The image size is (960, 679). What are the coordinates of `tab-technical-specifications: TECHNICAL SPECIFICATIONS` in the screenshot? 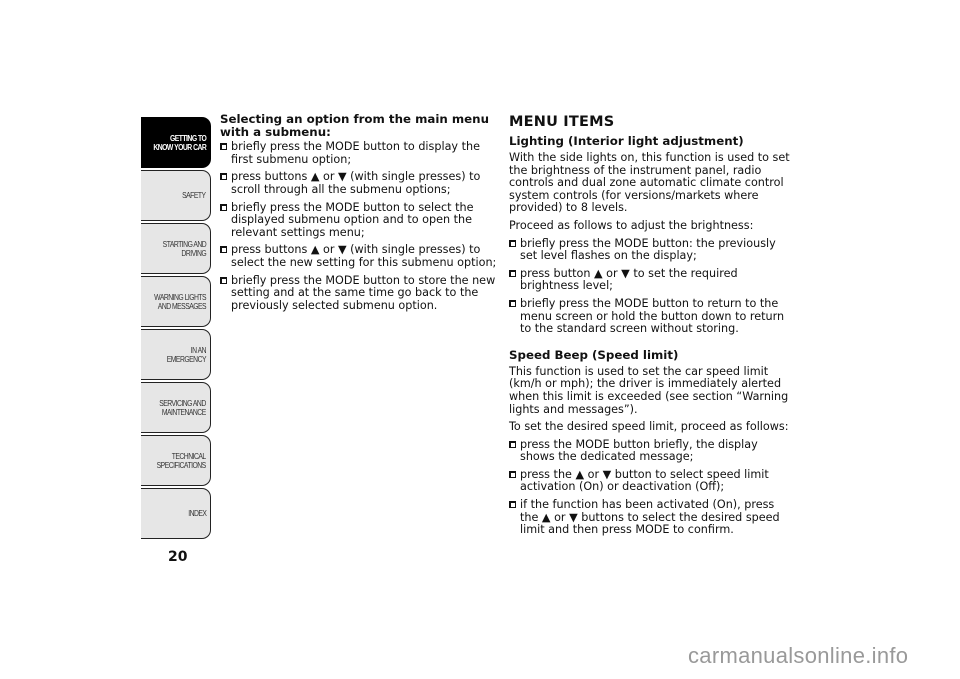 It's located at (176, 460).